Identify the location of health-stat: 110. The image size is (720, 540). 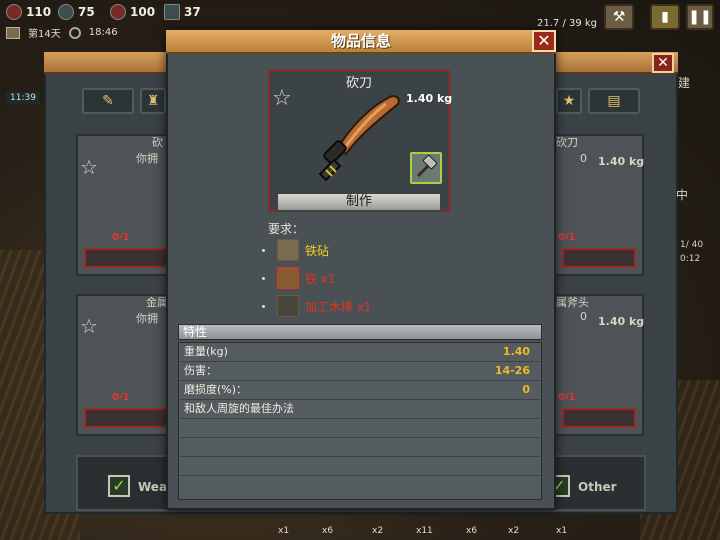
(28, 12).